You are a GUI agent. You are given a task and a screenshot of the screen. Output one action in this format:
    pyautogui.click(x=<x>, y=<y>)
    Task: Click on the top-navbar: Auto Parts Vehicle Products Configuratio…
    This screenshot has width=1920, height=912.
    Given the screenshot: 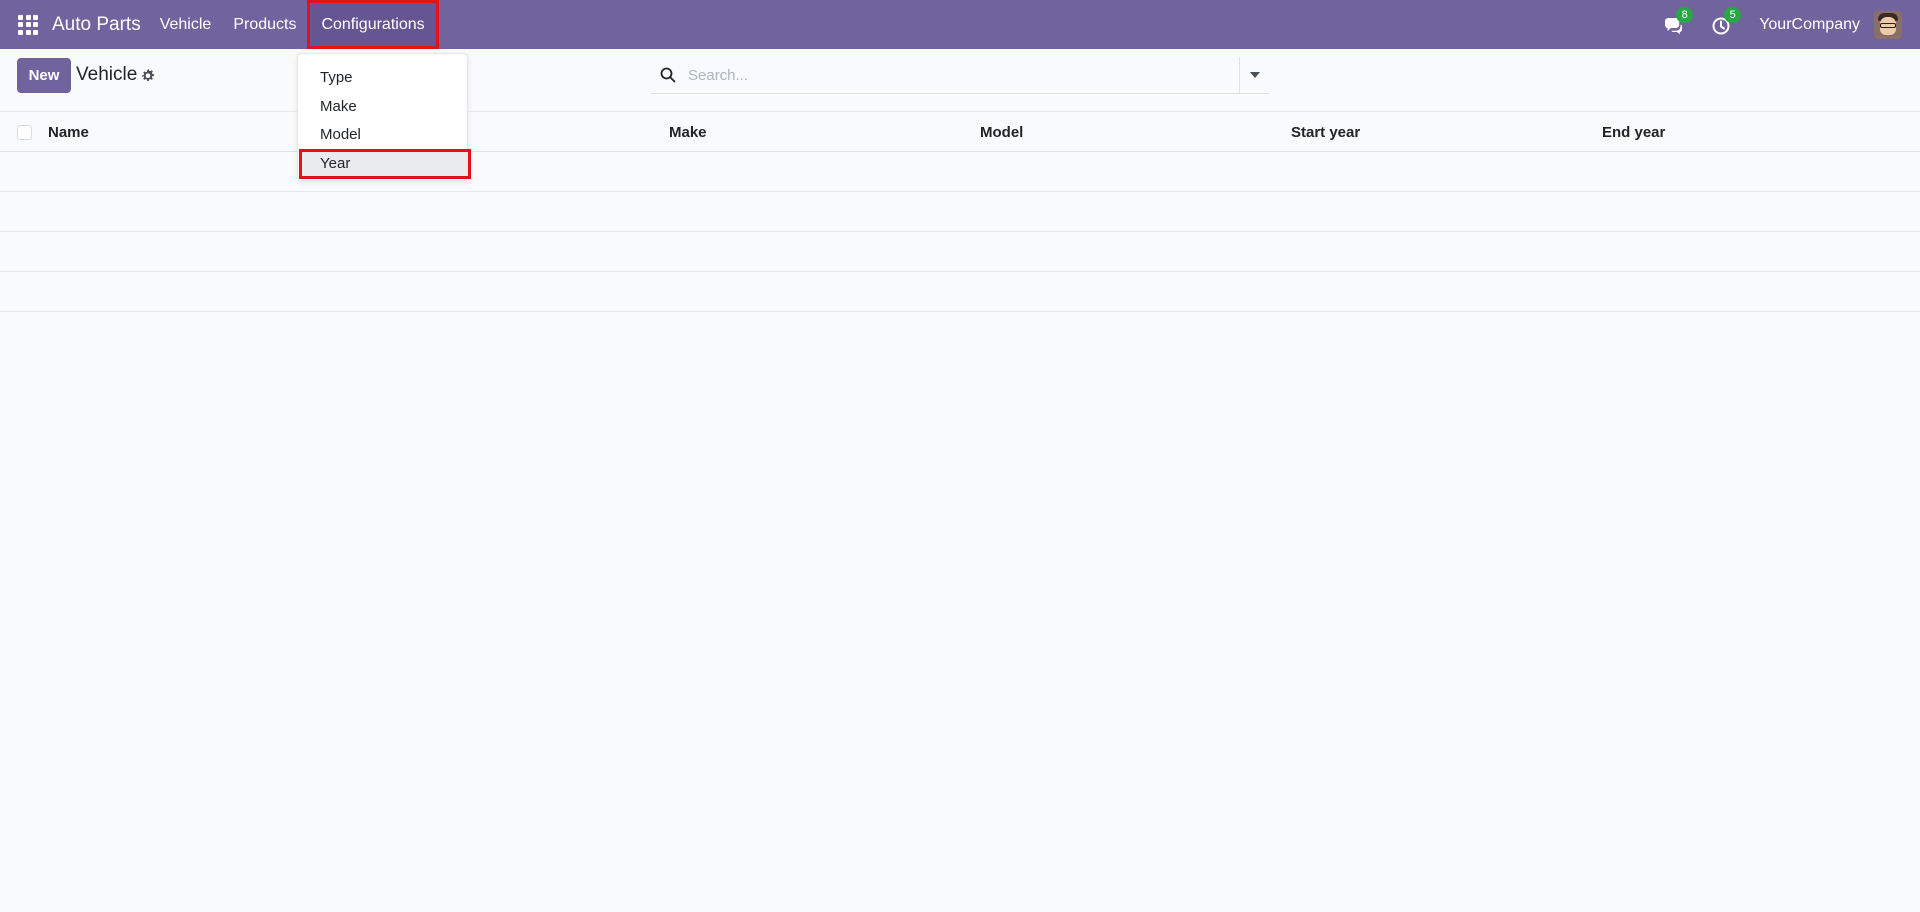 What is the action you would take?
    pyautogui.click(x=960, y=24)
    